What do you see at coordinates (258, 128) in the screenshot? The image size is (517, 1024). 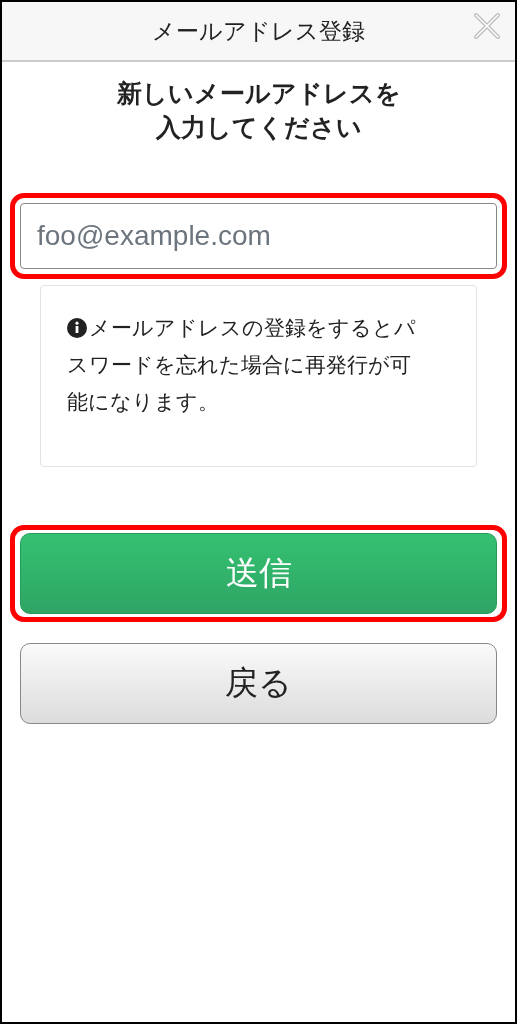 I see `heading-text: 入力してください` at bounding box center [258, 128].